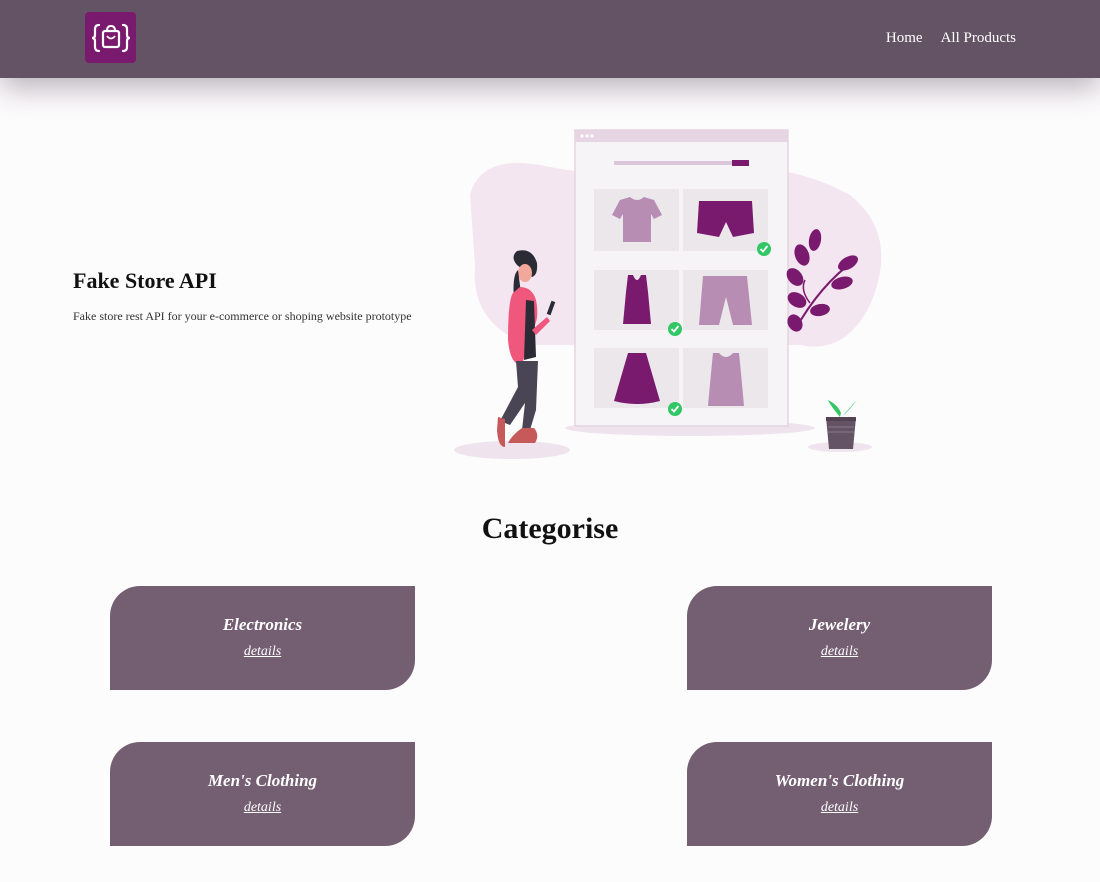 This screenshot has width=1100, height=882. Describe the element at coordinates (904, 38) in the screenshot. I see `nav-home-link: Home` at that location.